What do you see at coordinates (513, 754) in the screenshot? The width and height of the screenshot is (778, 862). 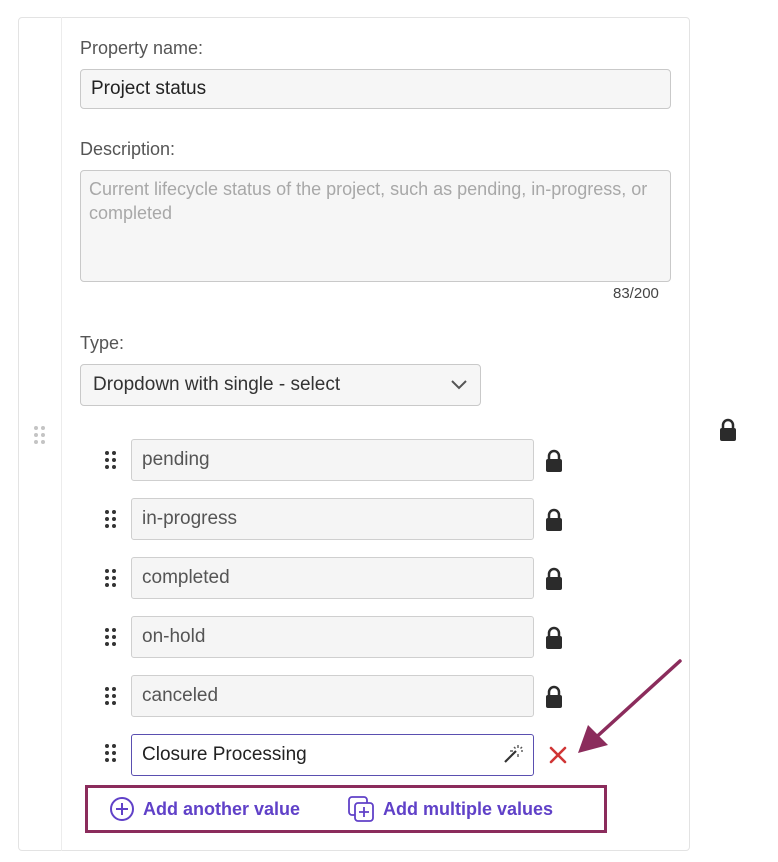 I see `magic-wand-icon` at bounding box center [513, 754].